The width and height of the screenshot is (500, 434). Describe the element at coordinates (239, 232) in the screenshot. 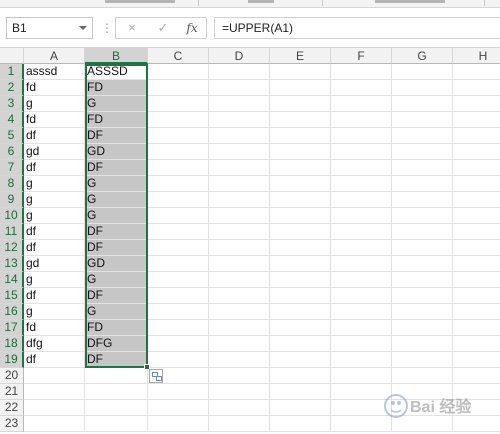

I see `cell-d11` at that location.